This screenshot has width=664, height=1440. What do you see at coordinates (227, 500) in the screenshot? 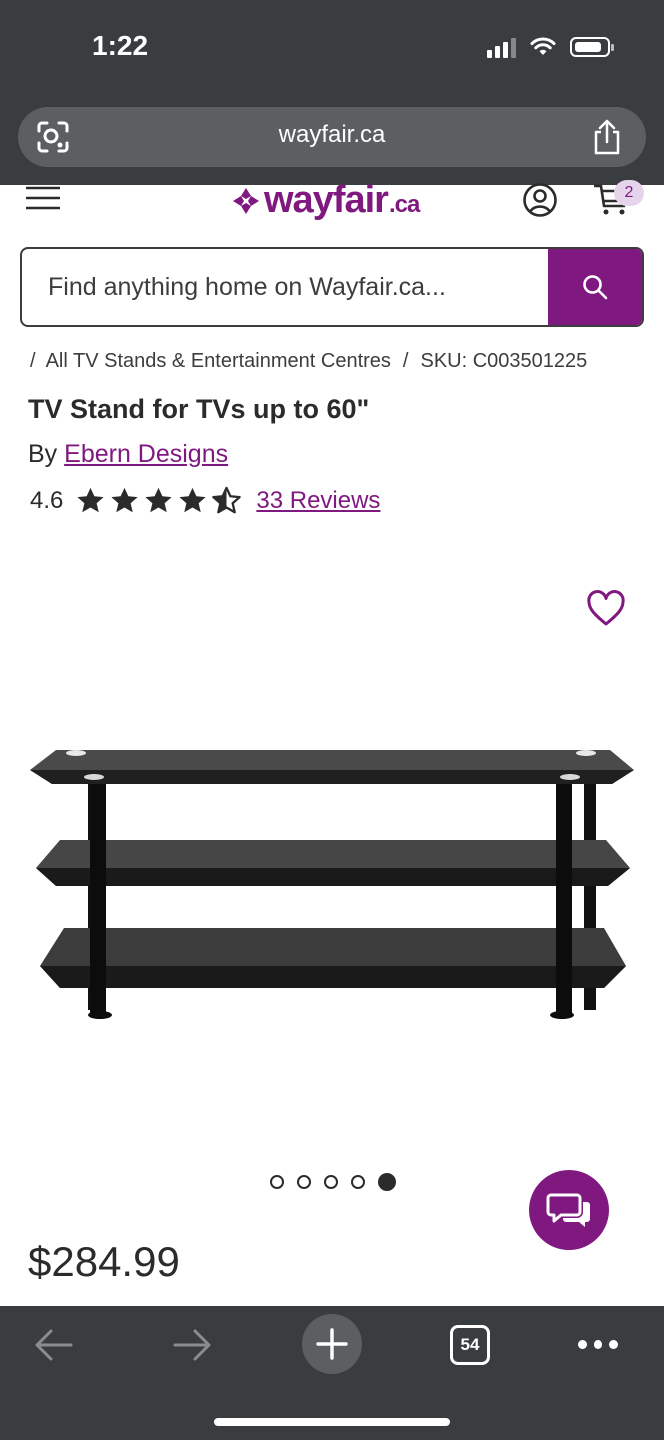
I see `star-half-icon` at bounding box center [227, 500].